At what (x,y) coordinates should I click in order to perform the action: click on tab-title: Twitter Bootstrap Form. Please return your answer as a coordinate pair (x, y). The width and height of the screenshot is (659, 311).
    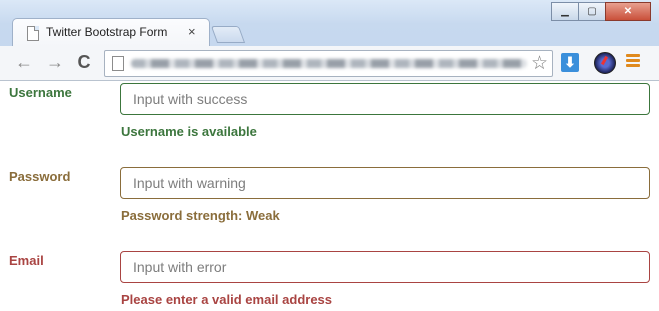
    Looking at the image, I should click on (107, 32).